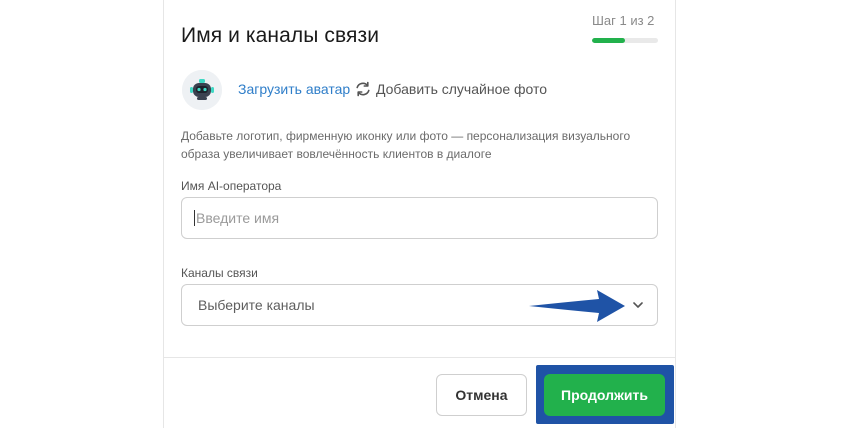  Describe the element at coordinates (231, 186) in the screenshot. I see `operator-name-label: Имя AI-оператора` at that location.